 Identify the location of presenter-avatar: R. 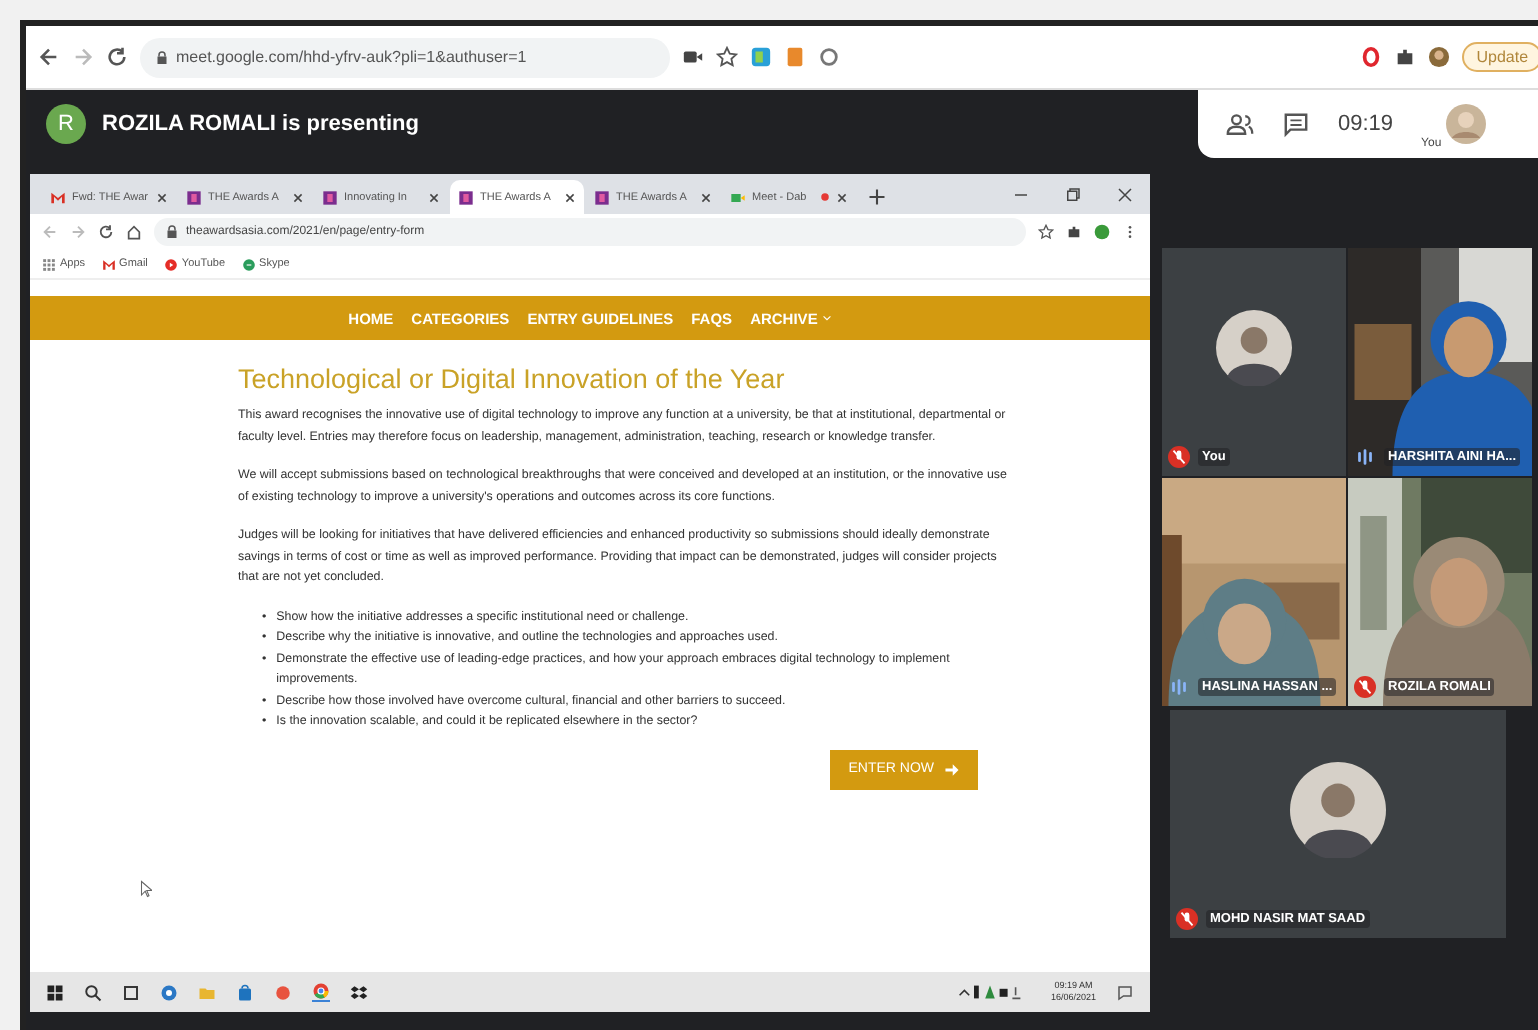
(66, 124).